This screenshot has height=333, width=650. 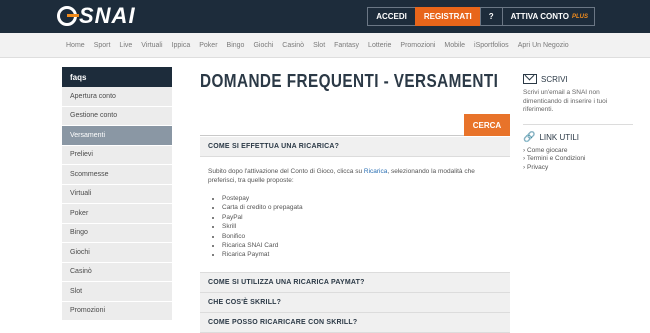 I want to click on help-button: ?, so click(x=491, y=16).